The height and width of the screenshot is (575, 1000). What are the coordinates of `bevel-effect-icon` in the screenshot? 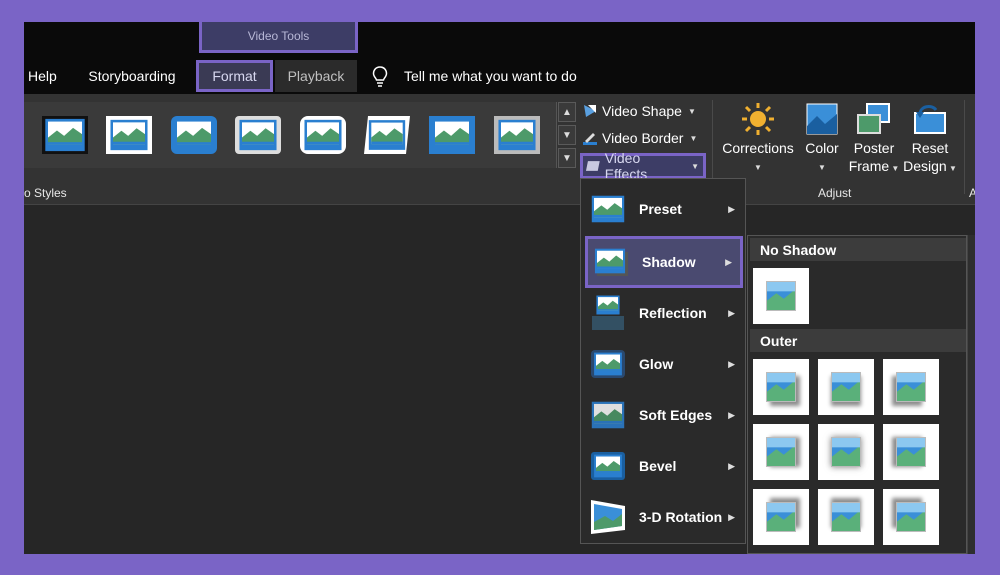 It's located at (608, 466).